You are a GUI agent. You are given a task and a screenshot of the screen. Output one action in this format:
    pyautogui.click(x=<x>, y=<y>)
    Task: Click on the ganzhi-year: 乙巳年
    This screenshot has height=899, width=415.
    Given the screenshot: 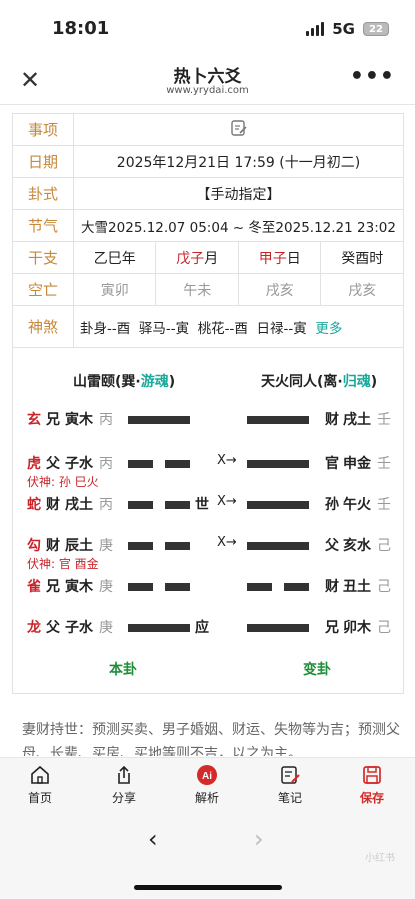 What is the action you would take?
    pyautogui.click(x=114, y=257)
    